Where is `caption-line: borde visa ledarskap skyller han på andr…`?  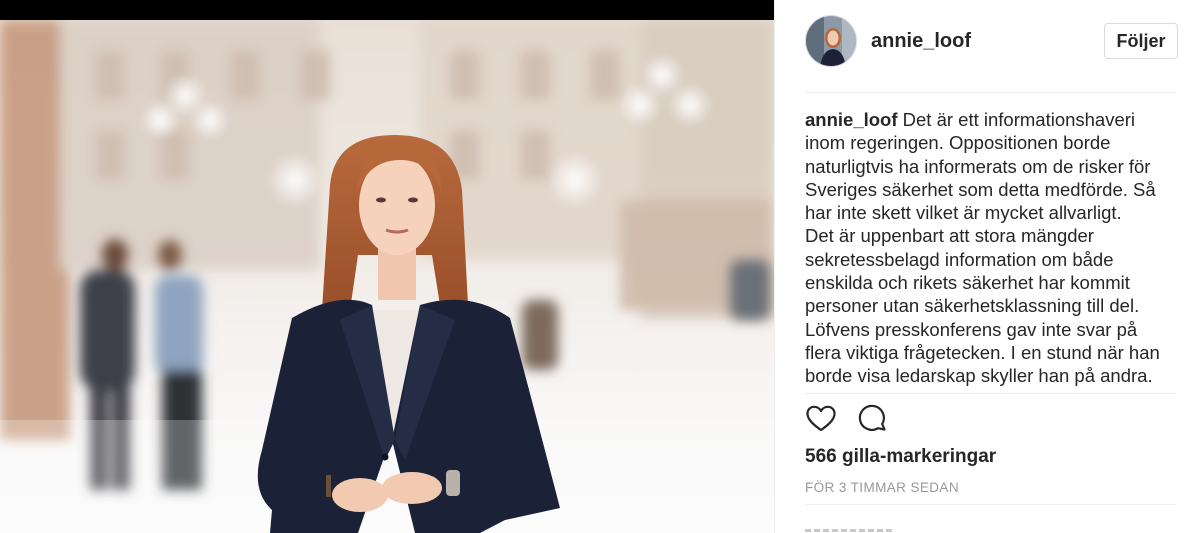 caption-line: borde visa ledarskap skyller han på andr… is located at coordinates (979, 376).